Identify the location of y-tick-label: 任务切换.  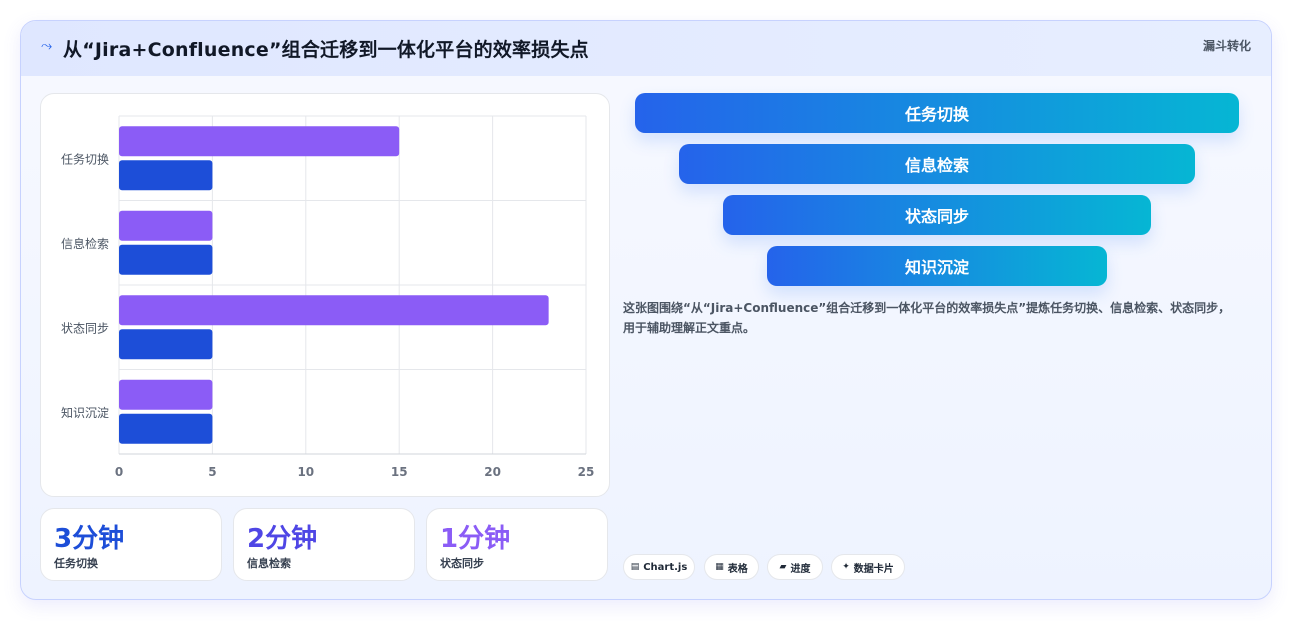
(85, 158).